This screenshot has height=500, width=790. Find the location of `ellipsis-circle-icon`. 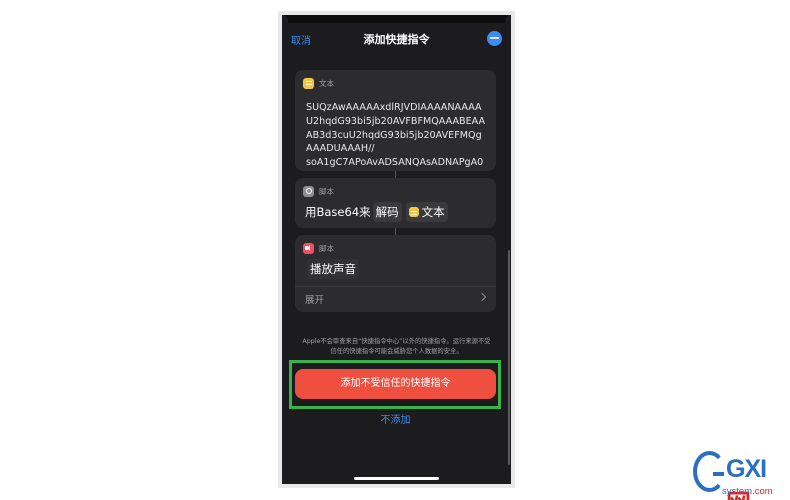

ellipsis-circle-icon is located at coordinates (494, 38).